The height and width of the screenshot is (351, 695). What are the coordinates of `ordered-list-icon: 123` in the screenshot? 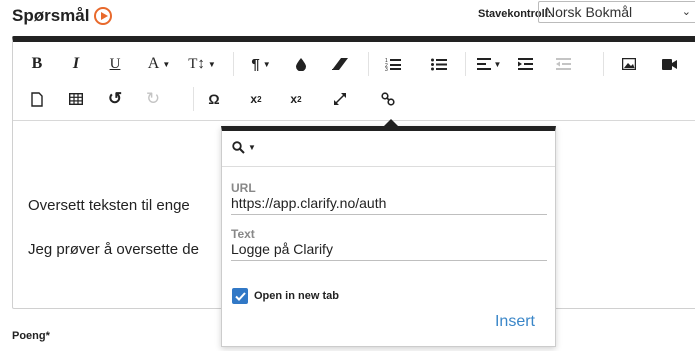 It's located at (393, 64).